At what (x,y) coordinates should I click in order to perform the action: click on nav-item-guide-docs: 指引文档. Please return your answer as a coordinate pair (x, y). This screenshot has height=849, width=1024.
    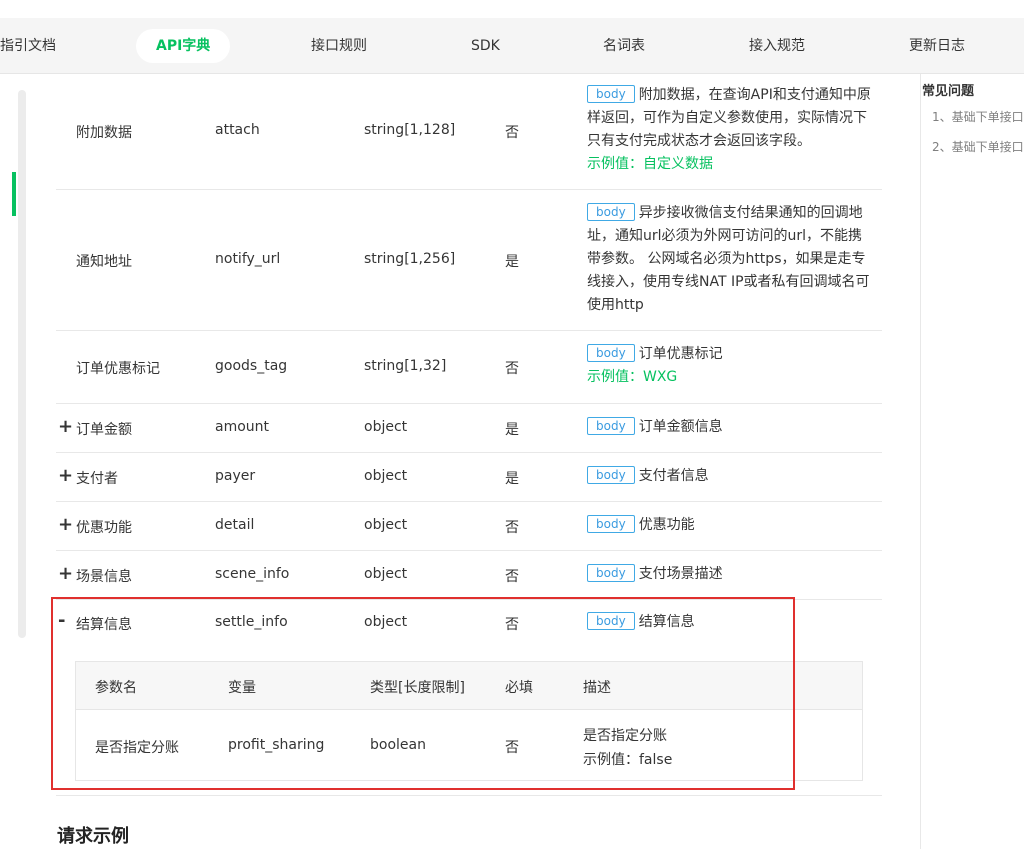
    Looking at the image, I should click on (28, 46).